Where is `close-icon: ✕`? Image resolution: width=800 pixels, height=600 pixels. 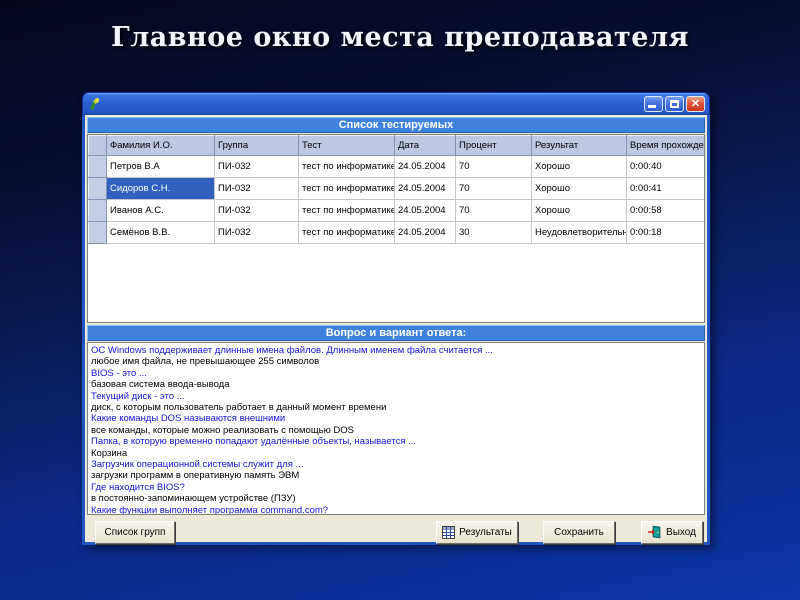 close-icon: ✕ is located at coordinates (695, 104).